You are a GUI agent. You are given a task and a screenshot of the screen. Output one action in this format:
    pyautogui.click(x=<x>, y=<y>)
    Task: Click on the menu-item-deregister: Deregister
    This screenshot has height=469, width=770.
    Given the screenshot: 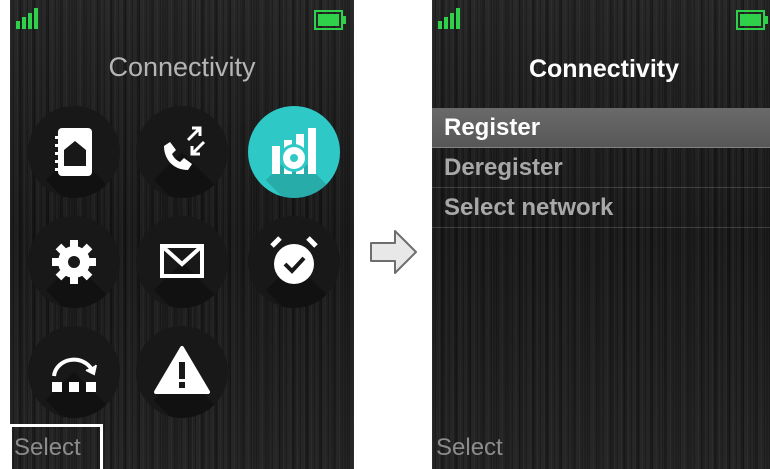 What is the action you would take?
    pyautogui.click(x=601, y=168)
    